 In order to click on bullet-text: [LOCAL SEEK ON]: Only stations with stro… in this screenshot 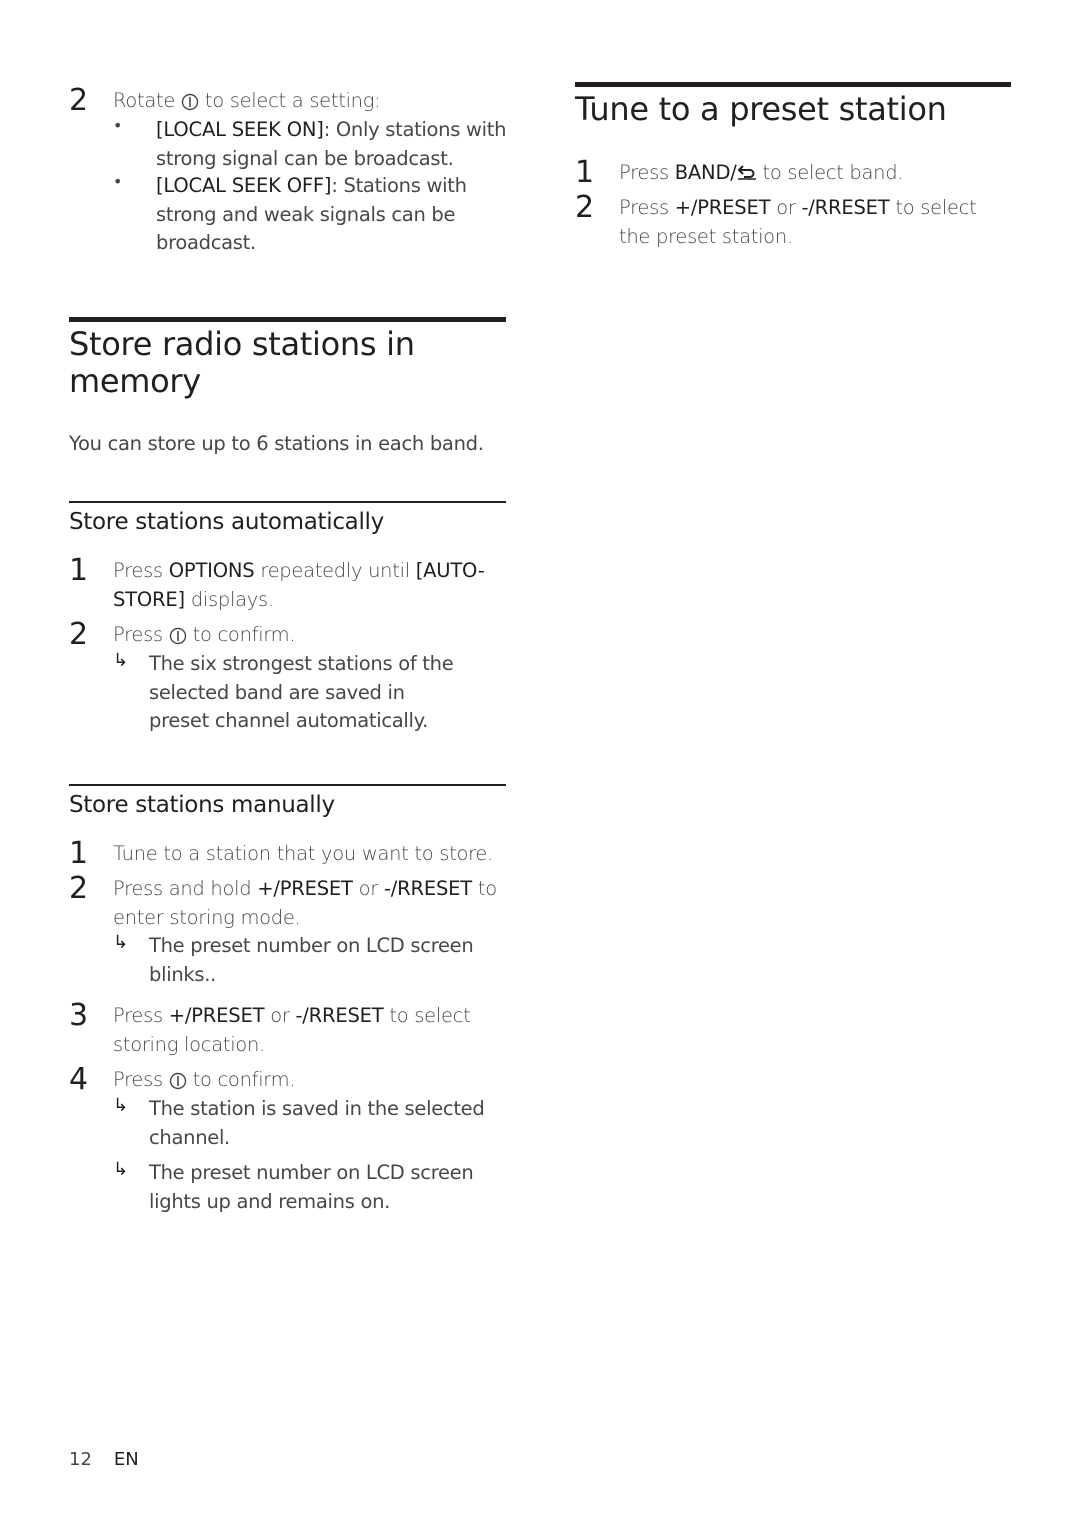, I will do `click(335, 144)`.